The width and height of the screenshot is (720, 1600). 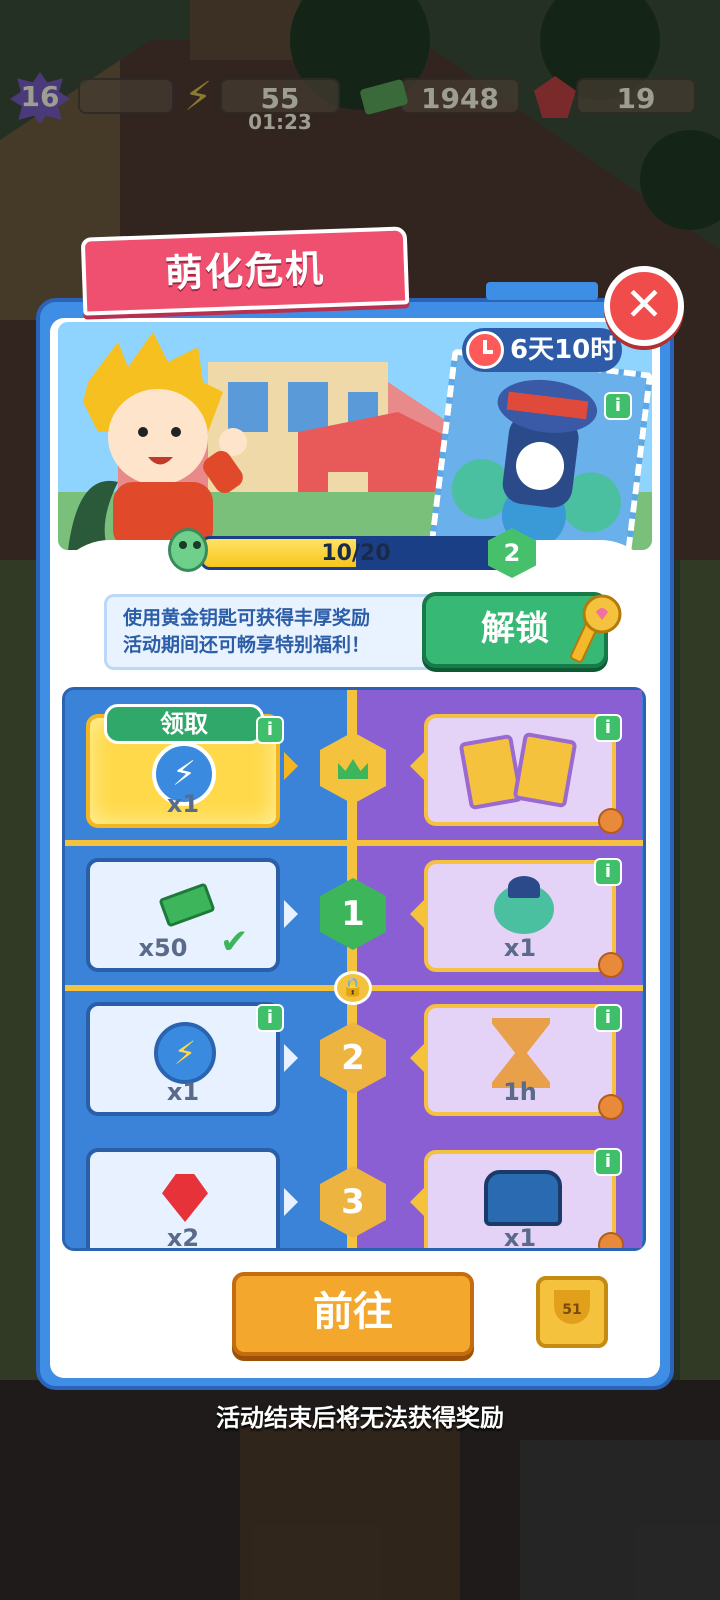 I want to click on treasure-chest-icon, so click(x=523, y=1198).